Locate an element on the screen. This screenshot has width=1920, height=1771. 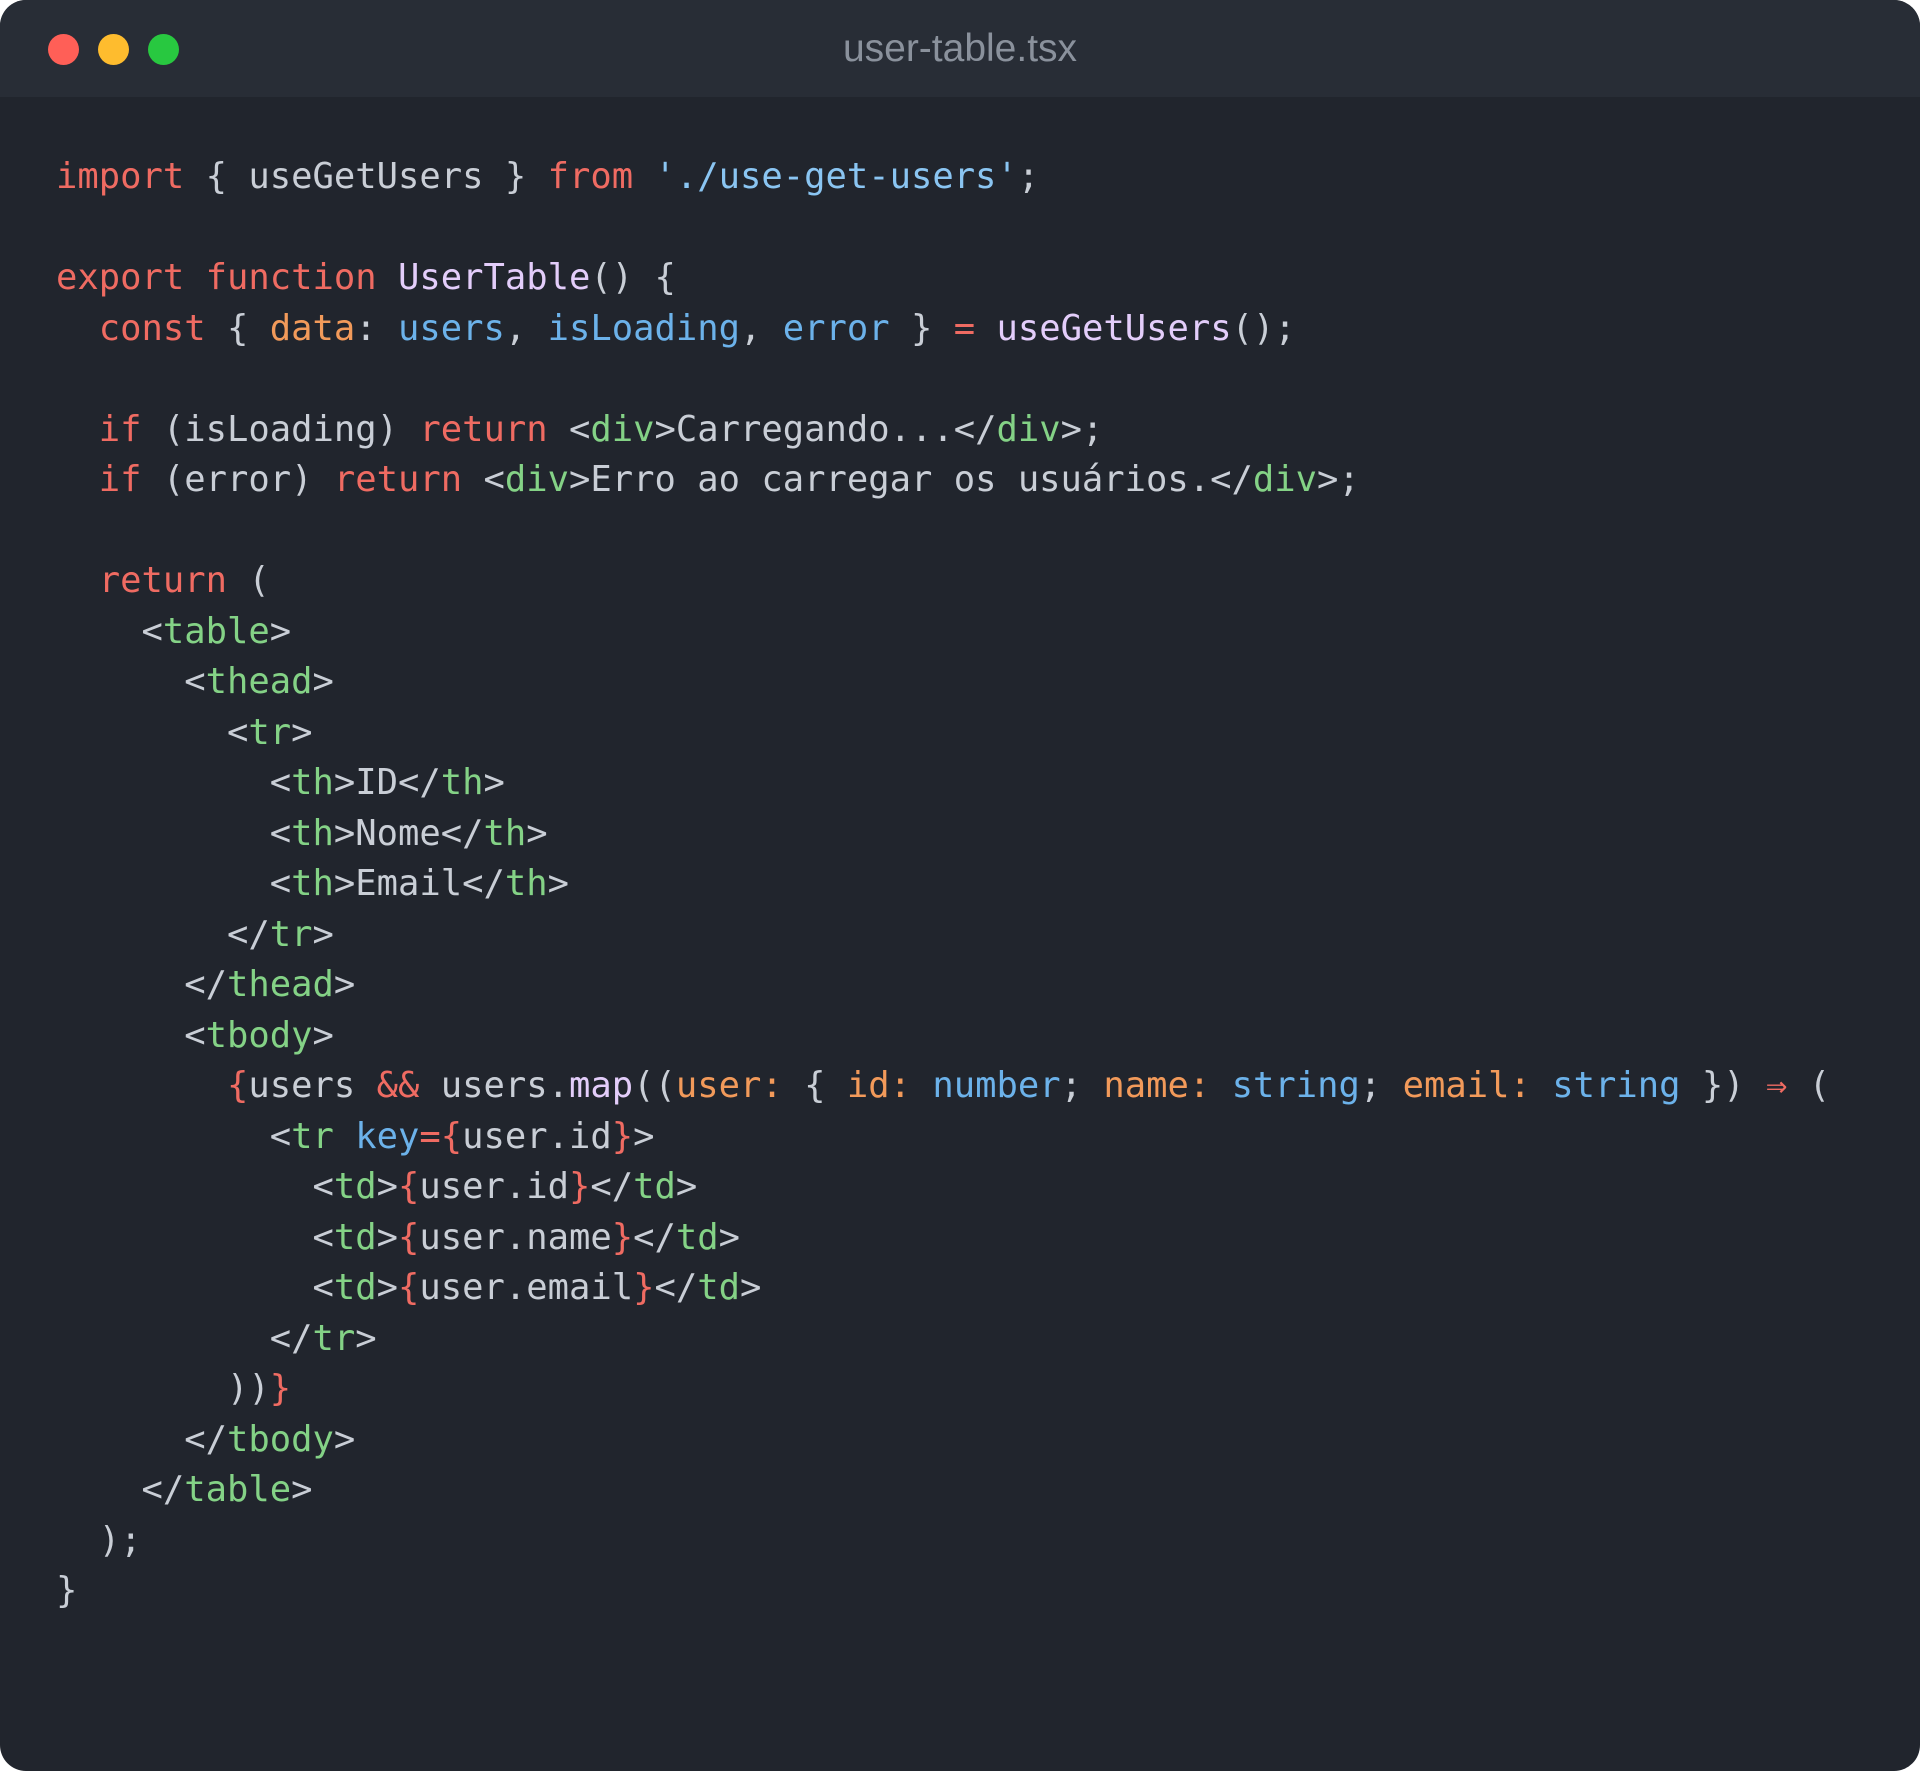
code-token: { useGetUsers } is located at coordinates (366, 176).